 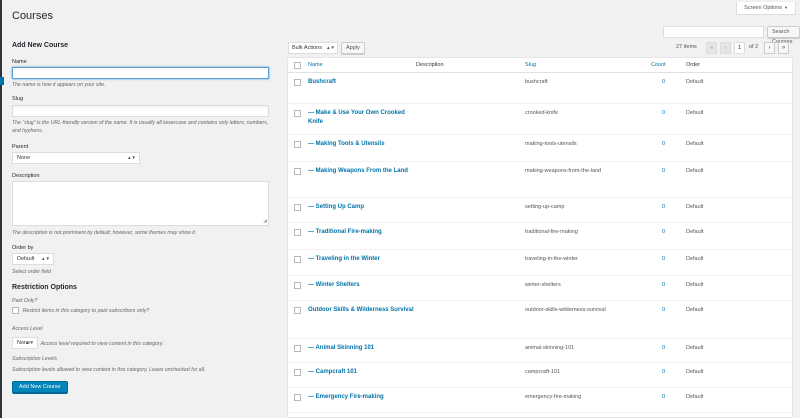 What do you see at coordinates (363, 118) in the screenshot?
I see `course-name-link: — Make & Use Your Own Crooked Knife` at bounding box center [363, 118].